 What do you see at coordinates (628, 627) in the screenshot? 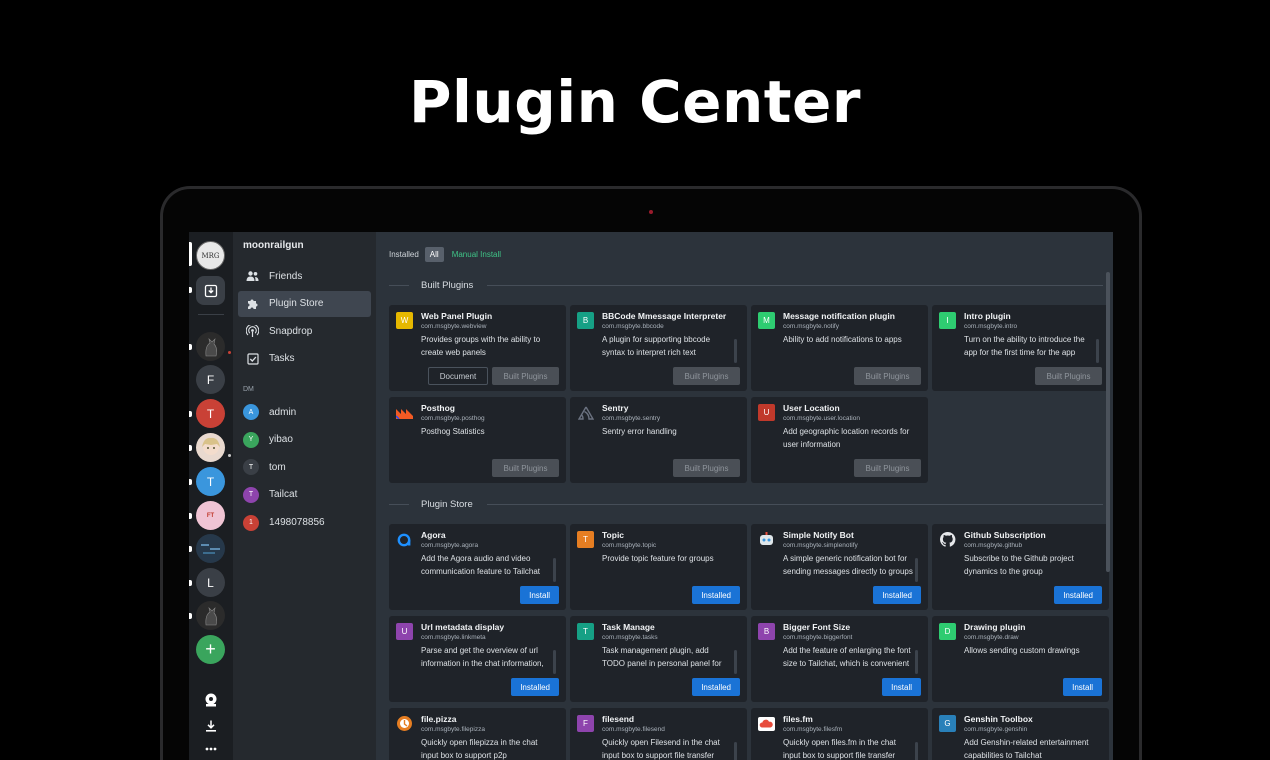
I see `plugin-name: Task Manage` at bounding box center [628, 627].